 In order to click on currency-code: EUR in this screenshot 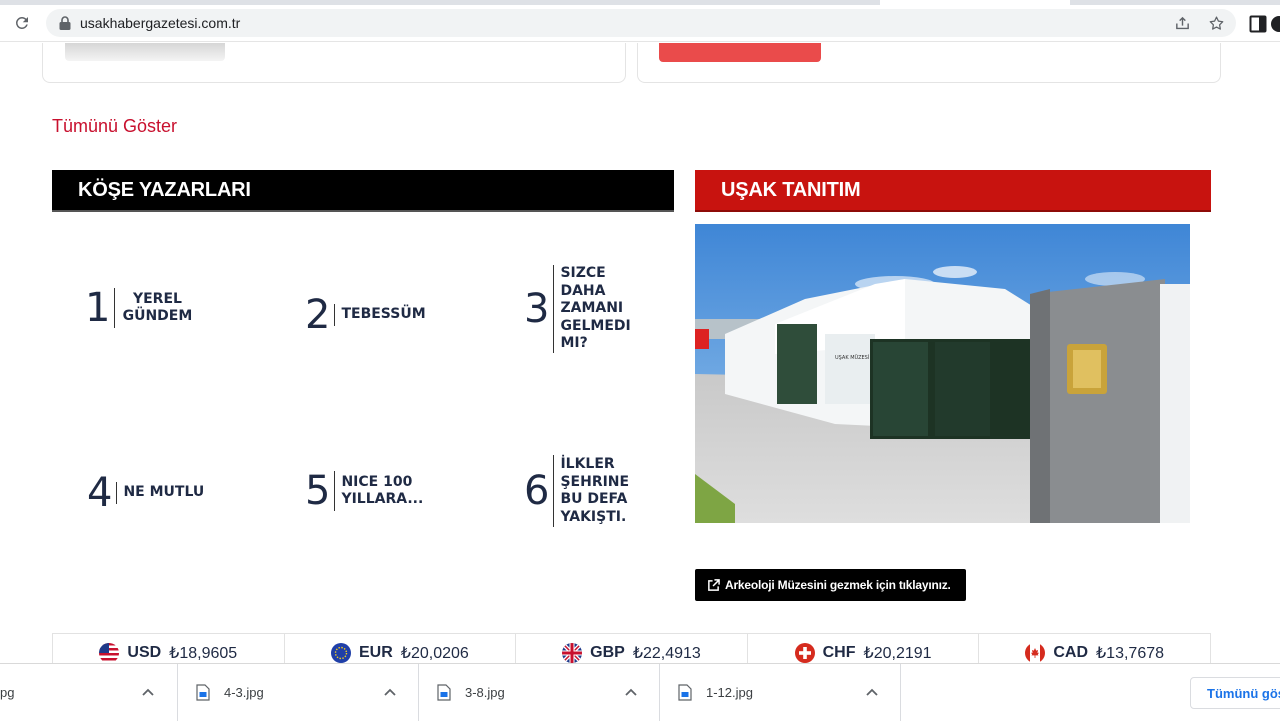, I will do `click(375, 652)`.